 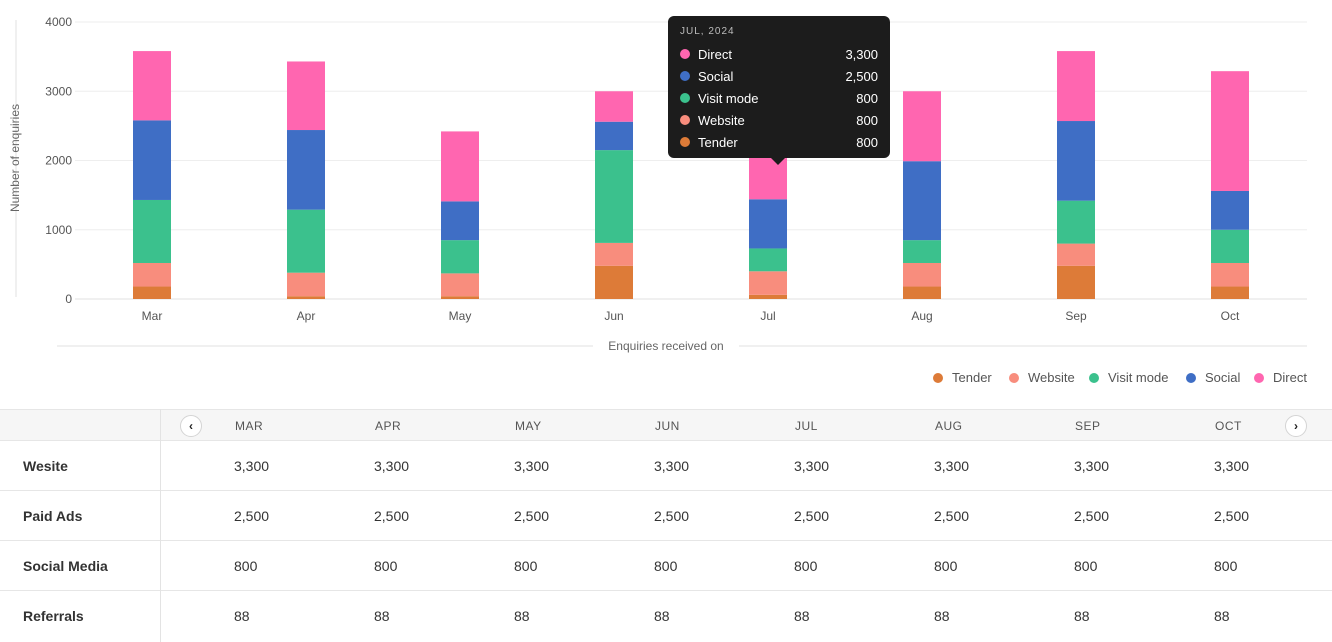 What do you see at coordinates (707, 31) in the screenshot?
I see `tooltip-title: JUL, 2024` at bounding box center [707, 31].